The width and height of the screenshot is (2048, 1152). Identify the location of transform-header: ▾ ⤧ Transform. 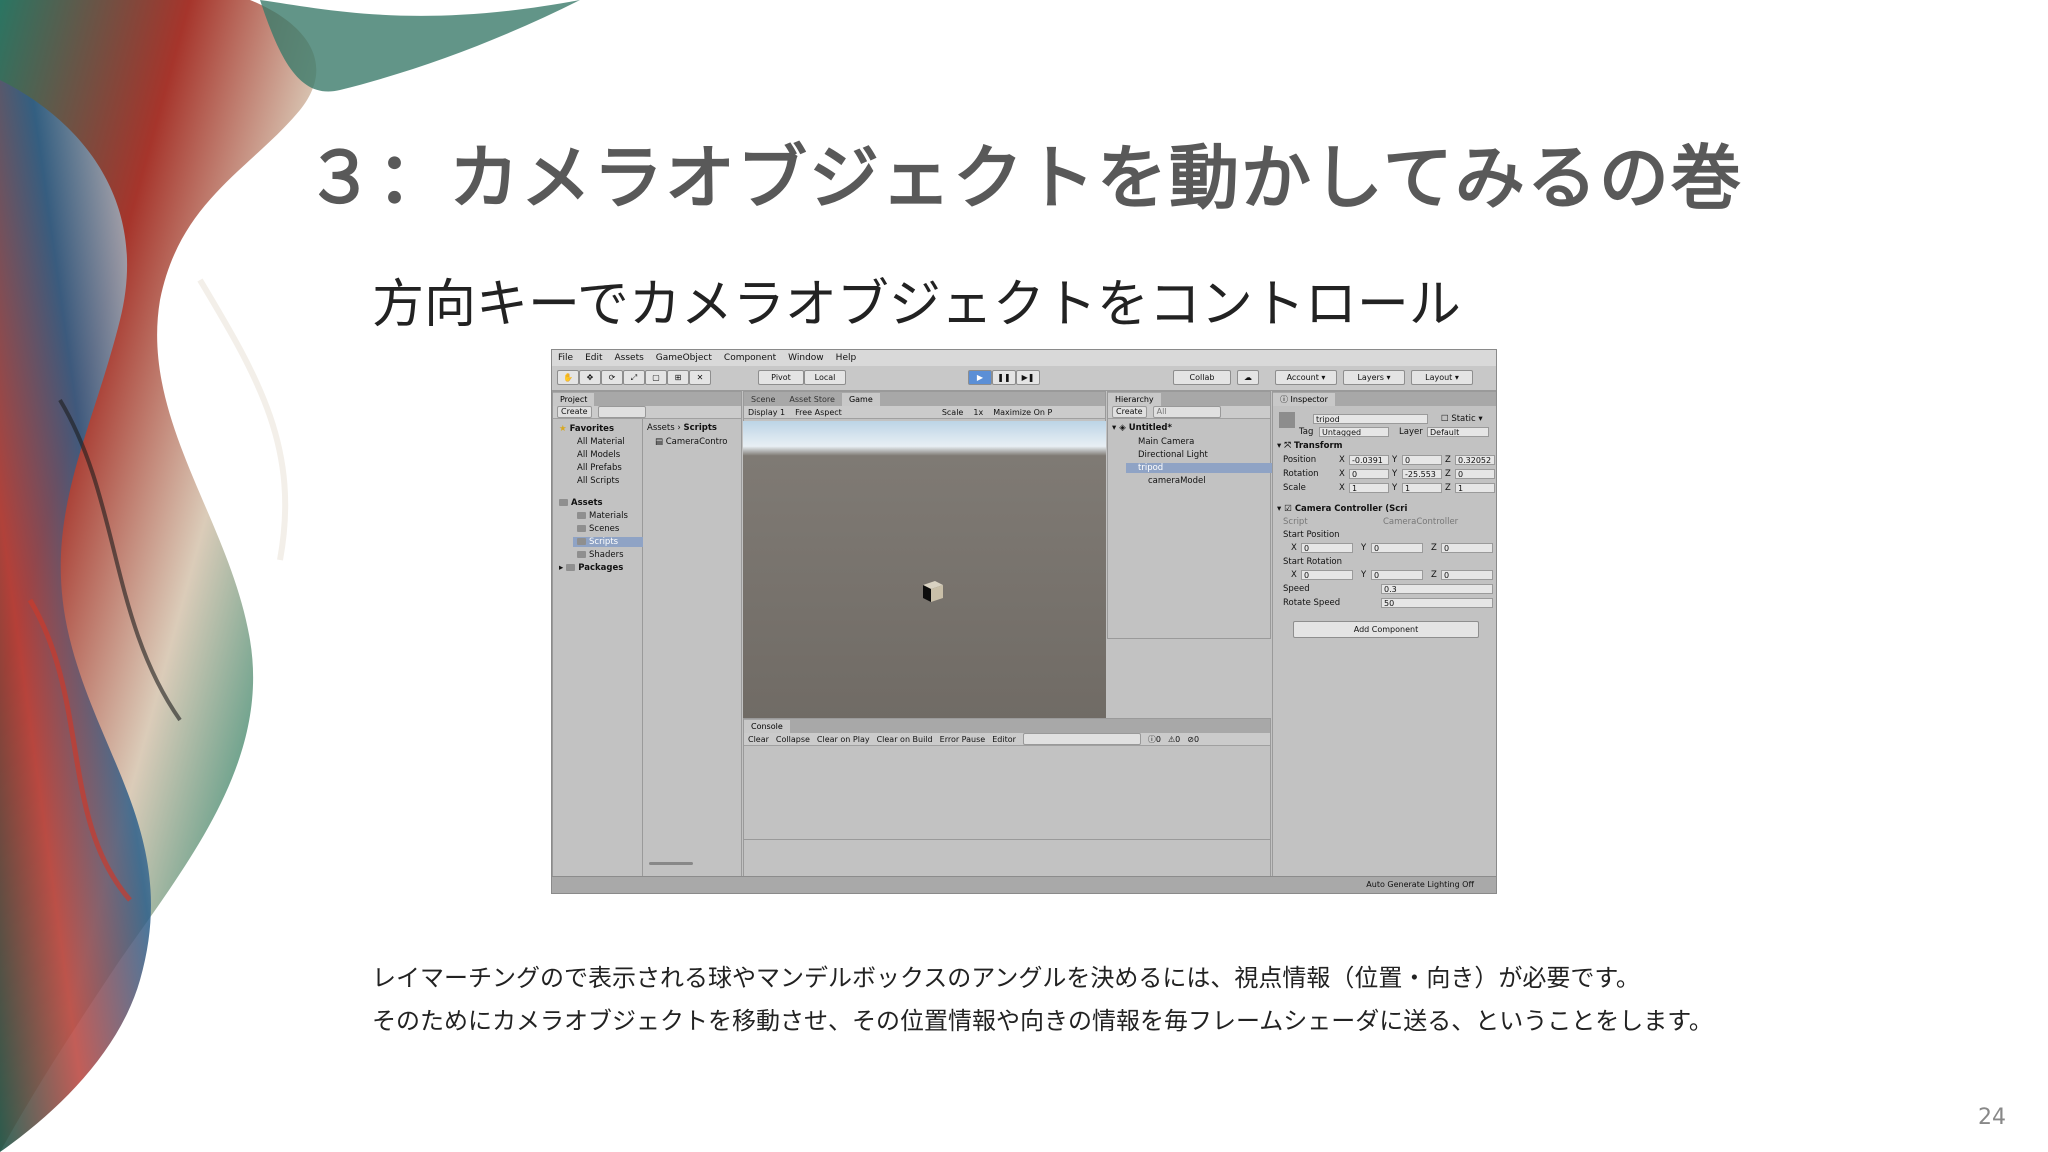
(1310, 446).